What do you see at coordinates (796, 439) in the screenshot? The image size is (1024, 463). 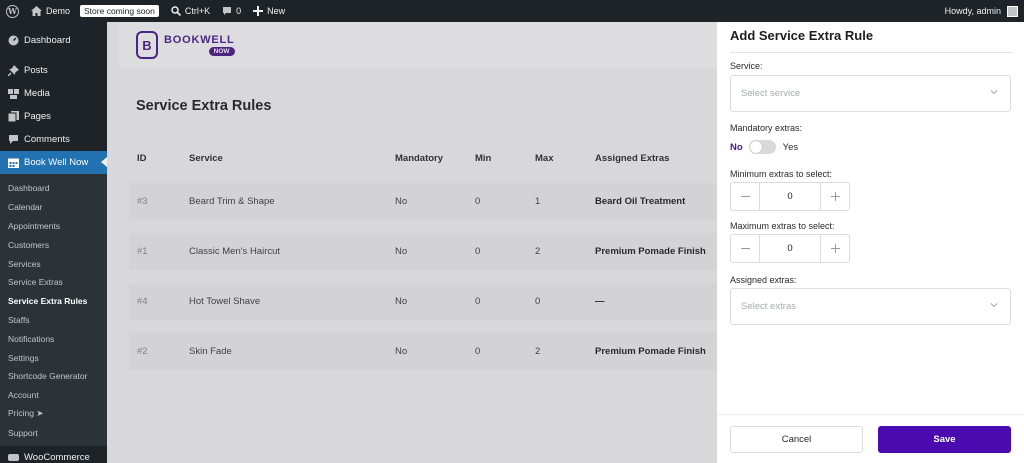 I see `cancel-button: Cancel` at bounding box center [796, 439].